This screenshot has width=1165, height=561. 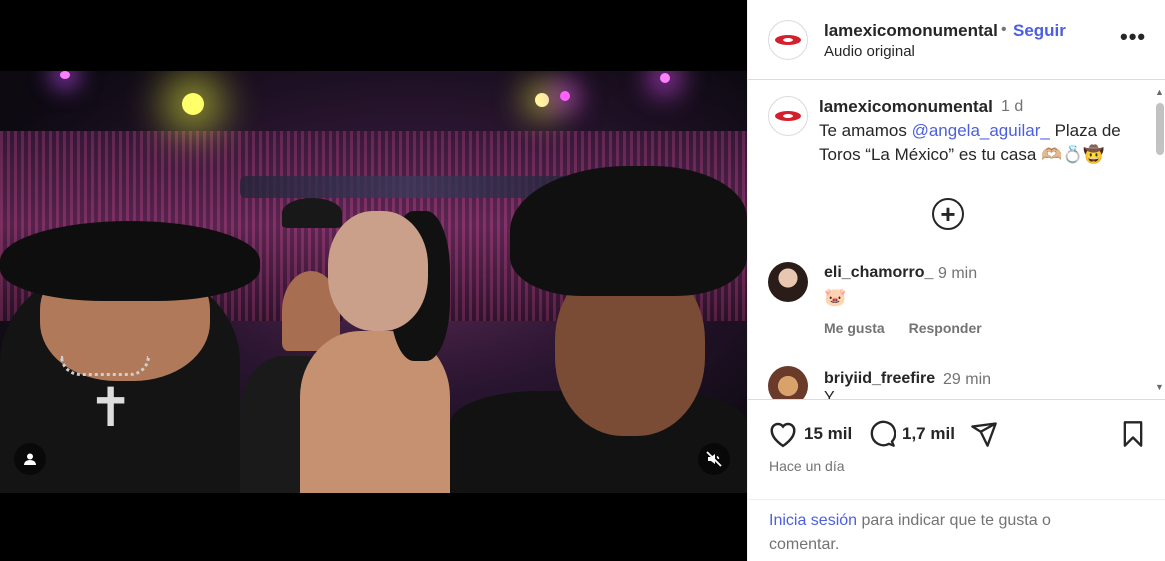 I want to click on tagged-users-icon, so click(x=30, y=459).